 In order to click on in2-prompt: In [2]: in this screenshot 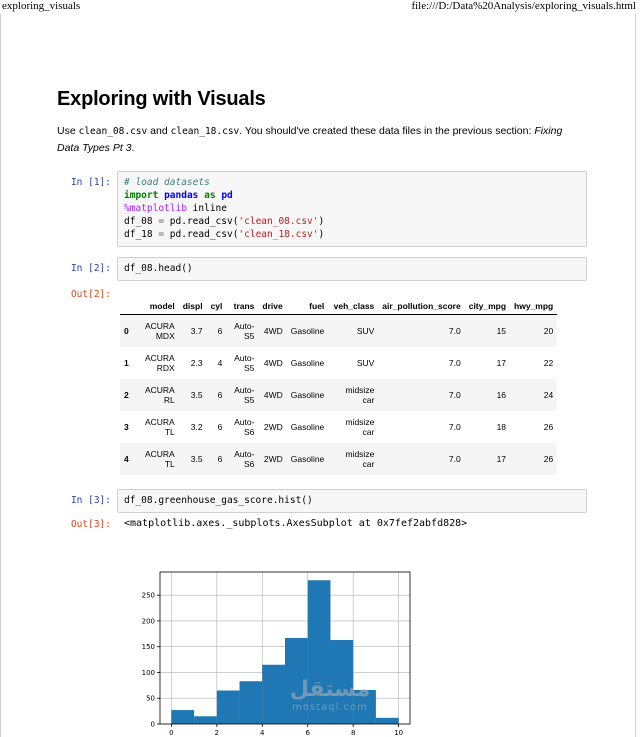, I will do `click(90, 268)`.